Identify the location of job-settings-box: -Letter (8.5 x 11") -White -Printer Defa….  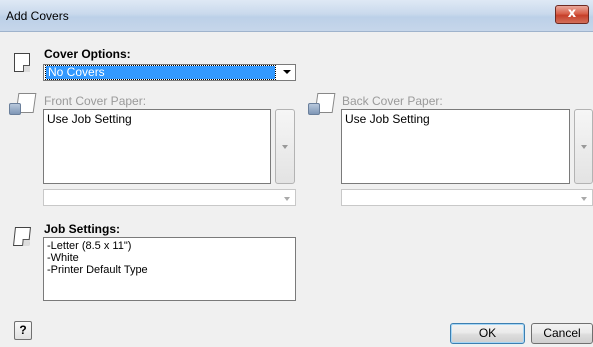
(169, 269).